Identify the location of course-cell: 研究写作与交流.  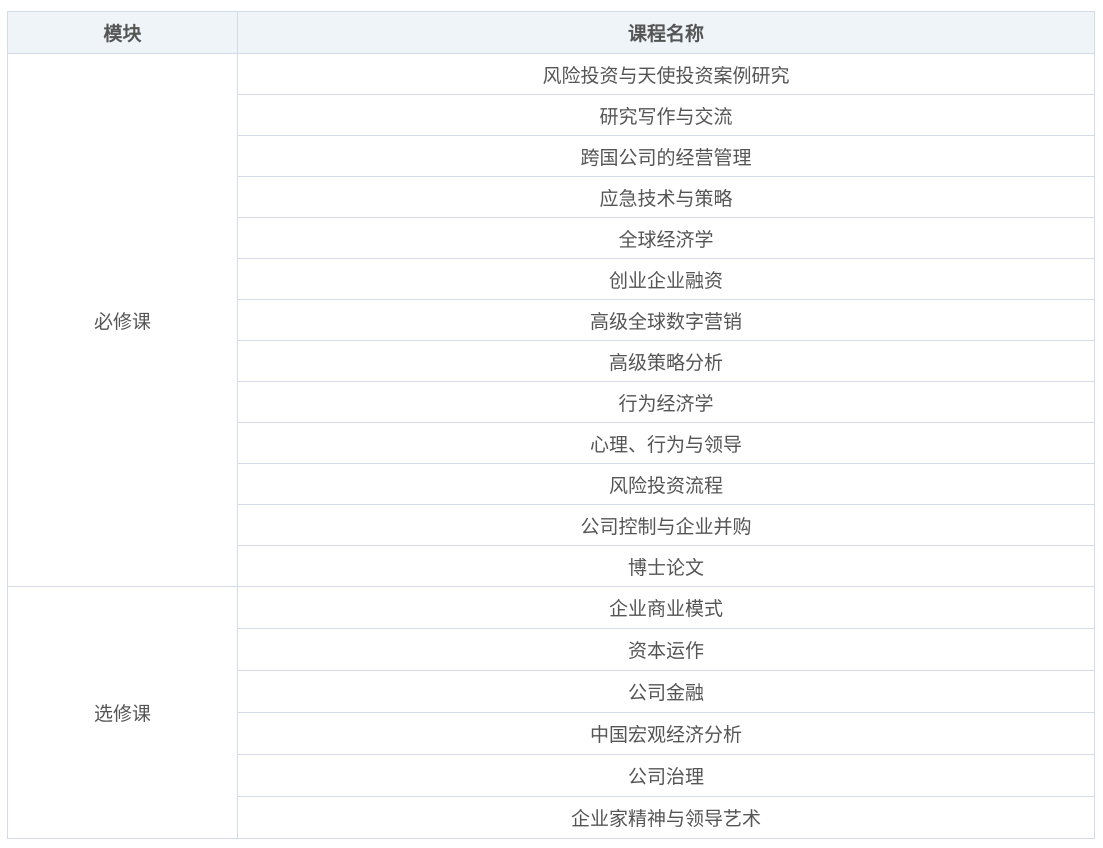
(666, 115).